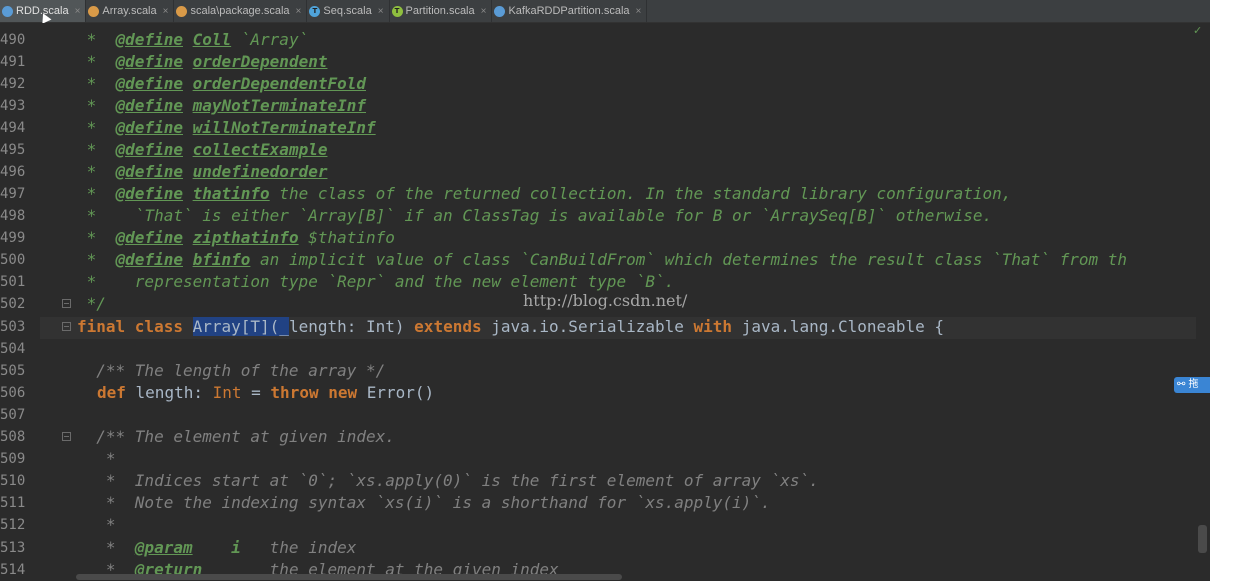 Image resolution: width=1238 pixels, height=581 pixels. What do you see at coordinates (163, 547) in the screenshot?
I see `doc-tag: @param` at bounding box center [163, 547].